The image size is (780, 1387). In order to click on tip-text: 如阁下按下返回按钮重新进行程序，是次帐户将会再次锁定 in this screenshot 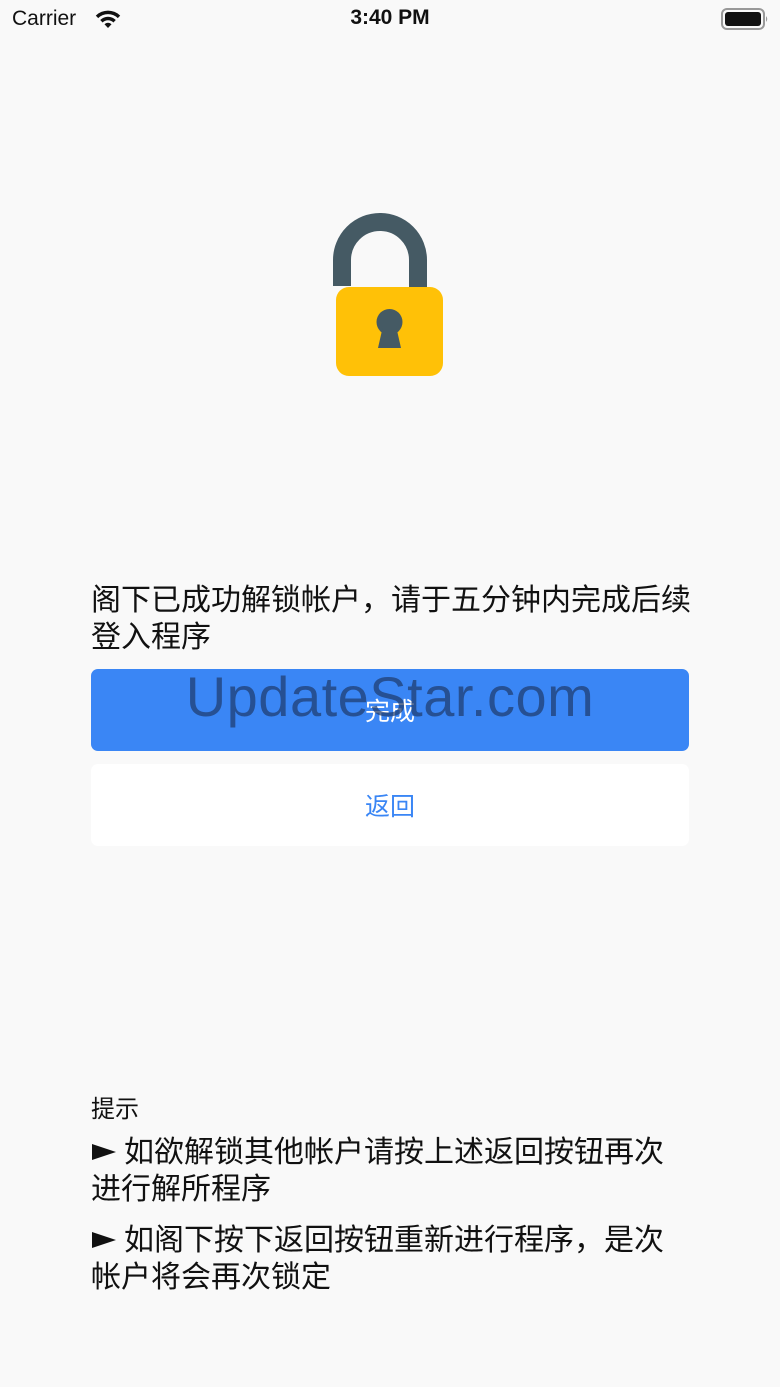, I will do `click(377, 1259)`.